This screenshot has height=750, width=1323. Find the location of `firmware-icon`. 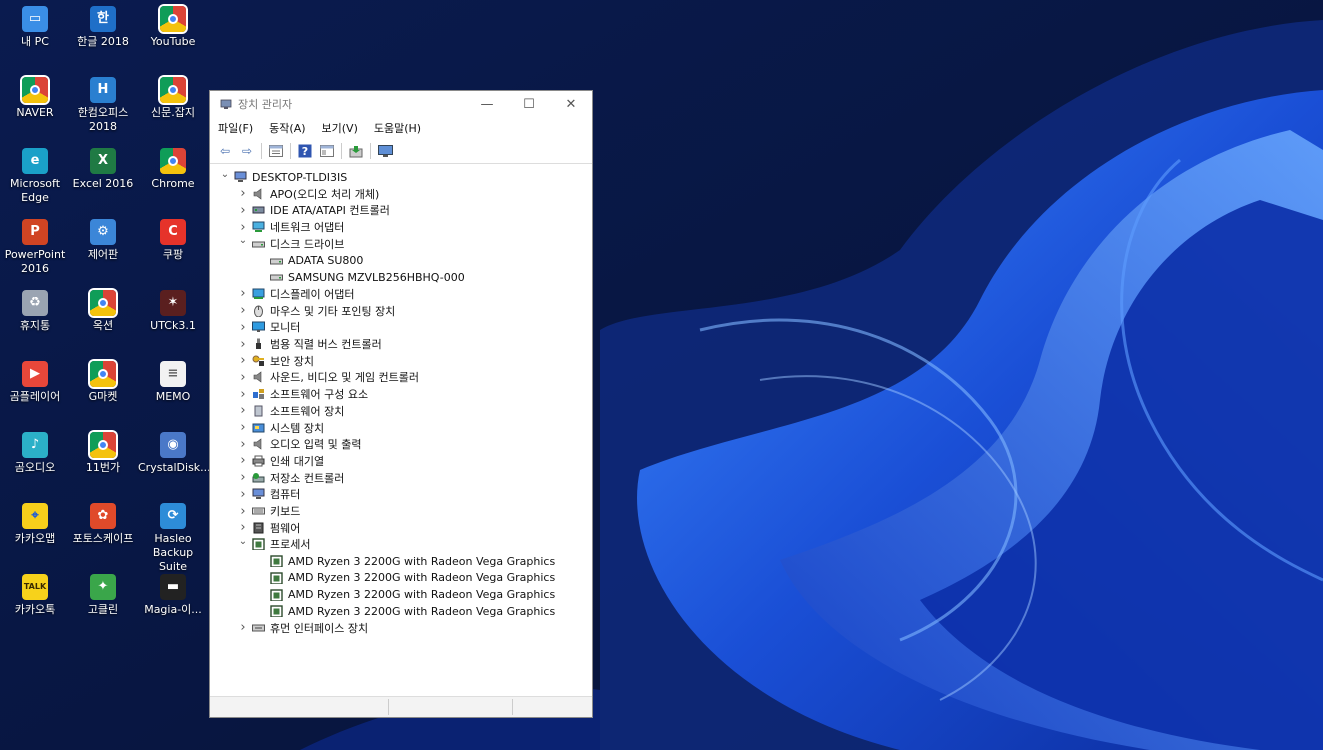

firmware-icon is located at coordinates (258, 528).